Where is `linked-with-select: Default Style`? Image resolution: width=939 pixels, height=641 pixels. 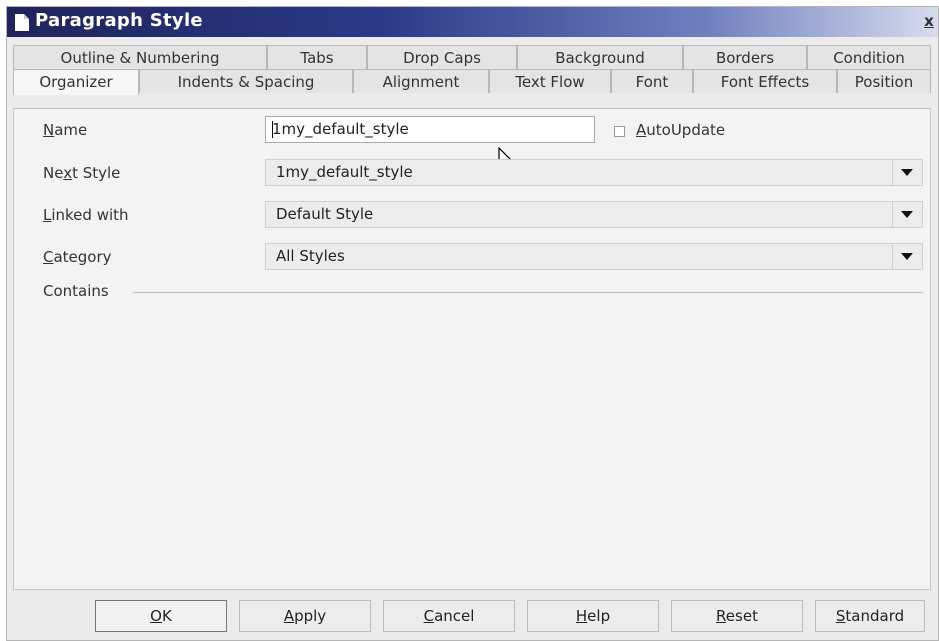 linked-with-select: Default Style is located at coordinates (594, 214).